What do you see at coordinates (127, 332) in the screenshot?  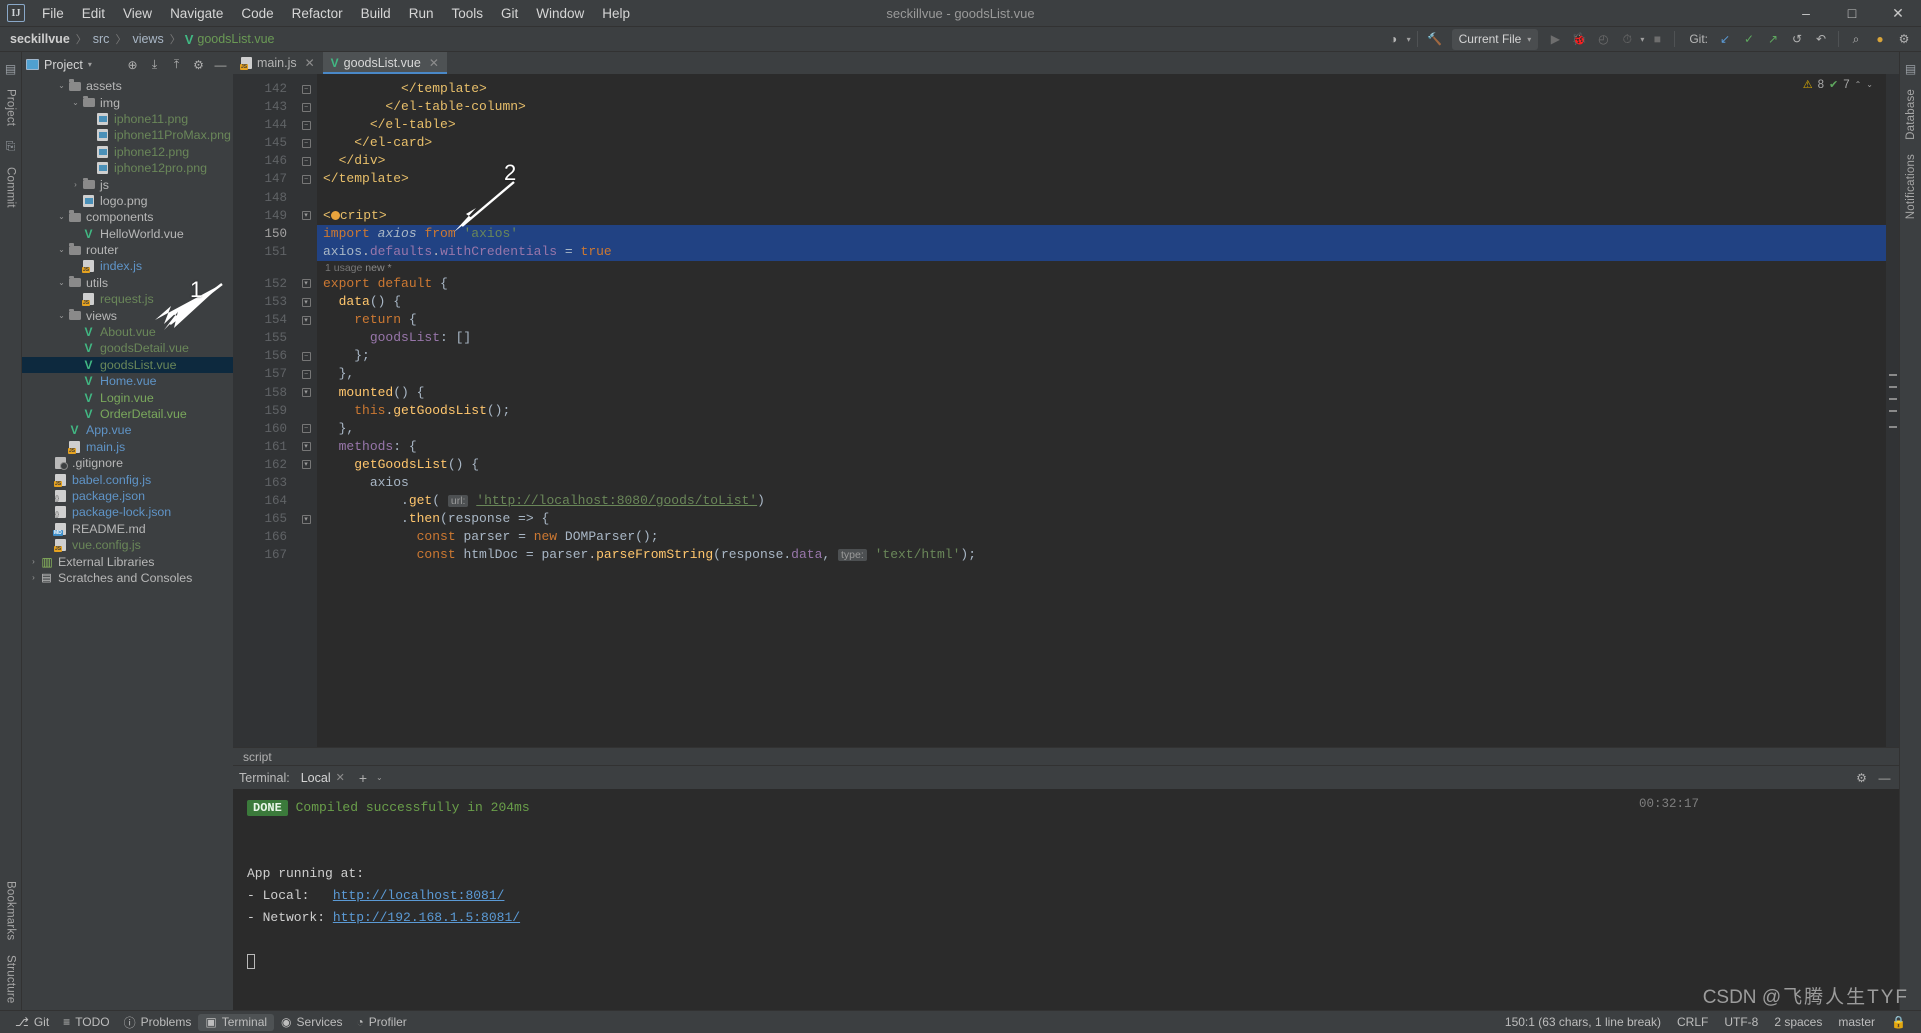 I see `tree-item-about-vue: V About.vue` at bounding box center [127, 332].